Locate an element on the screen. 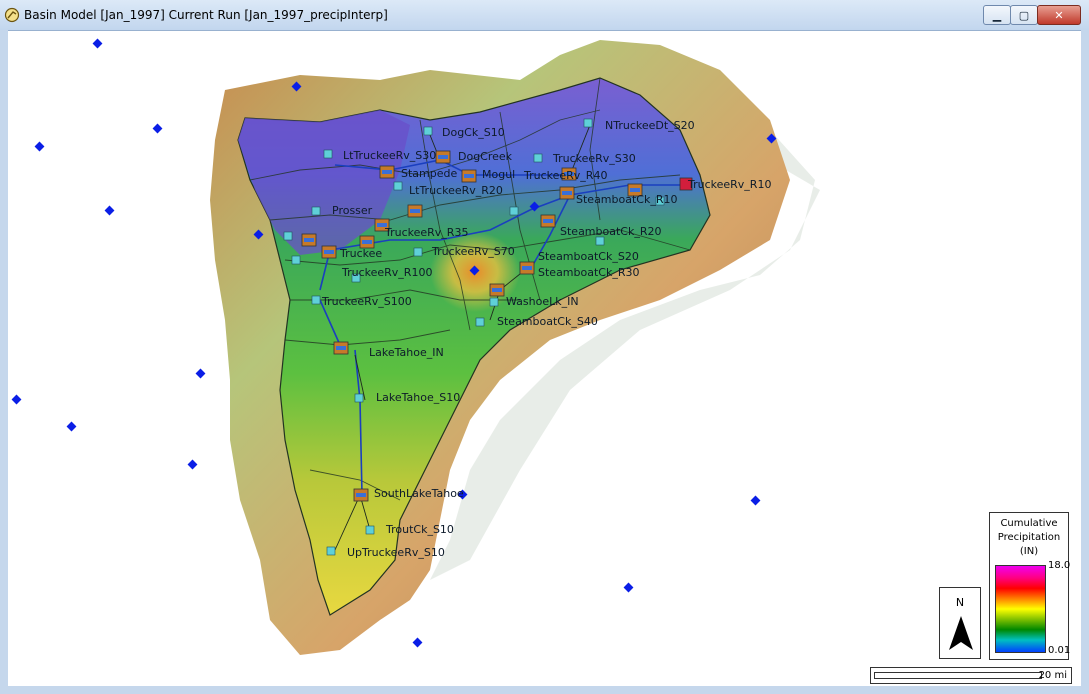 The image size is (1089, 694). close-button: ✕ is located at coordinates (1059, 15).